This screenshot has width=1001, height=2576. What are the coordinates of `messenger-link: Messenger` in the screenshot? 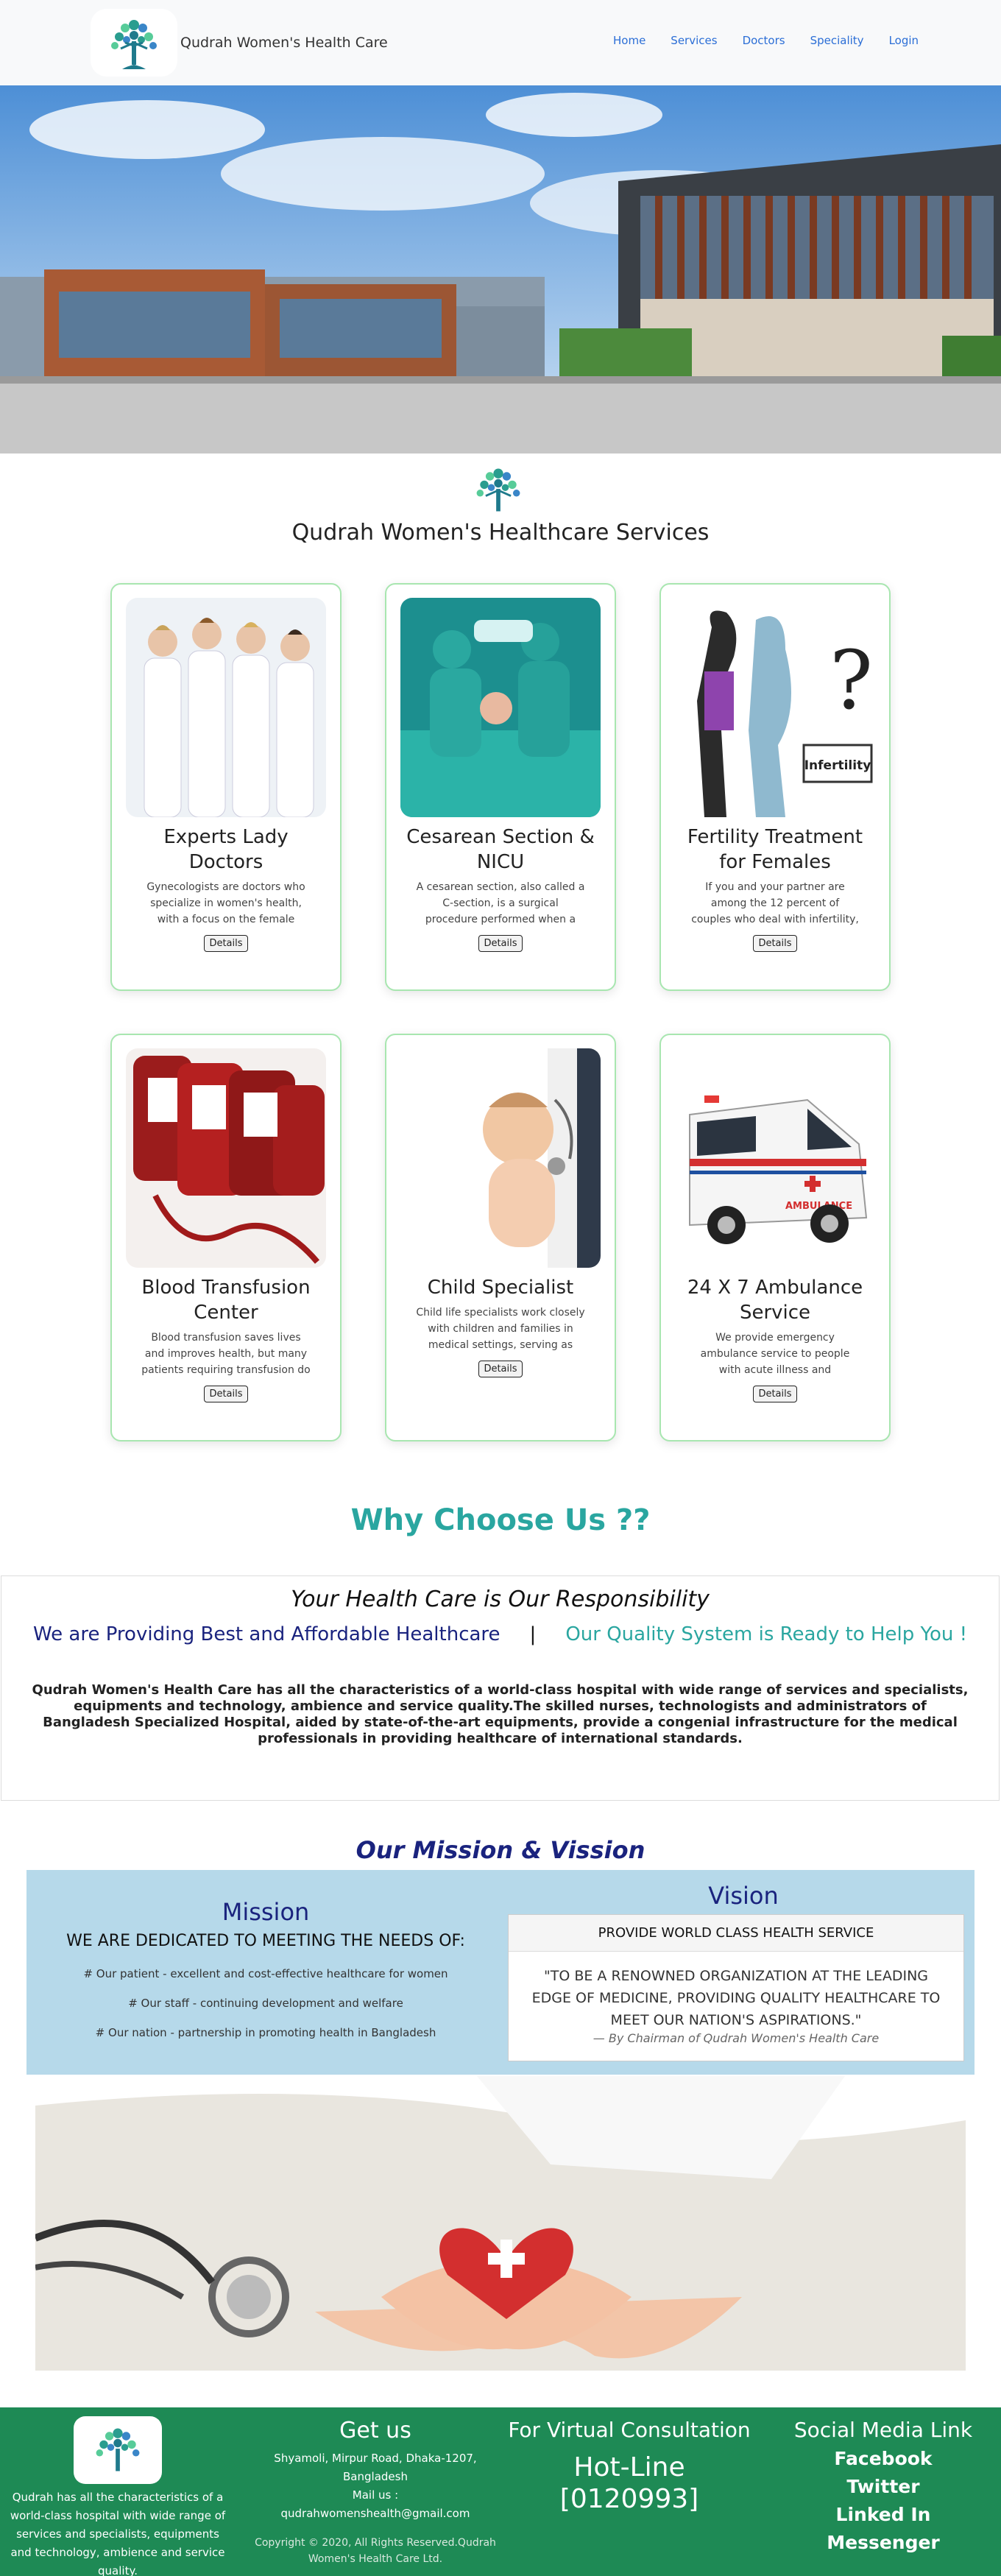 It's located at (883, 2543).